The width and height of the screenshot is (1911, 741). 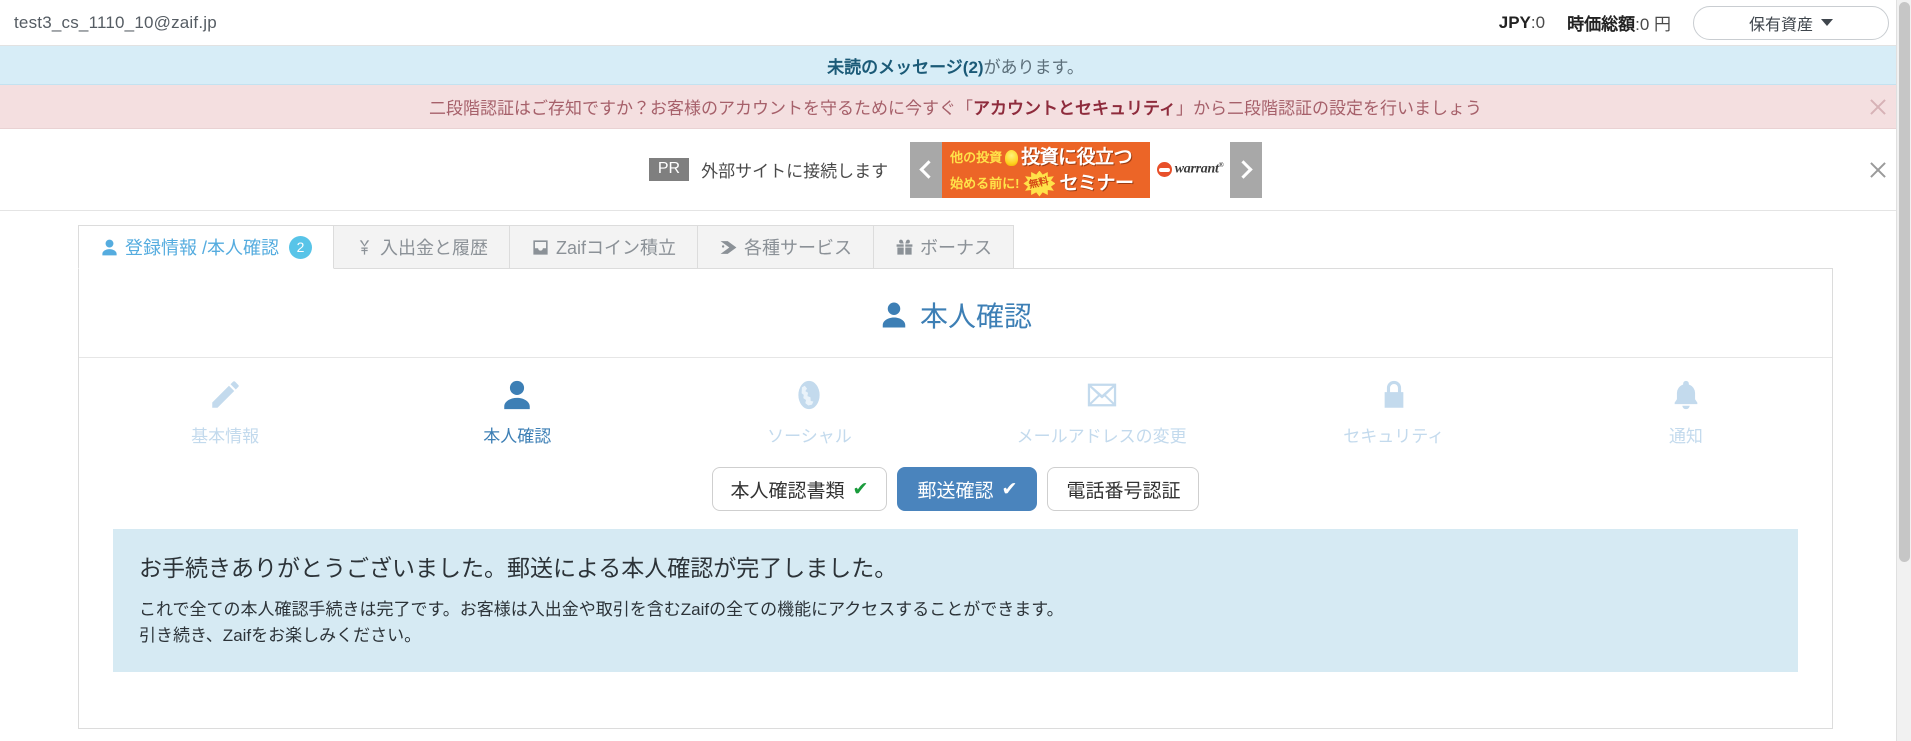 I want to click on jpy-balance-value: :0, so click(x=1538, y=22).